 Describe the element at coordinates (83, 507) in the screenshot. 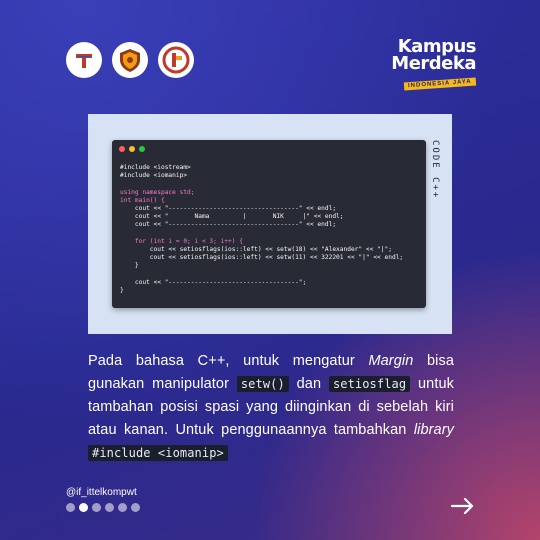

I see `page-dot-active` at that location.